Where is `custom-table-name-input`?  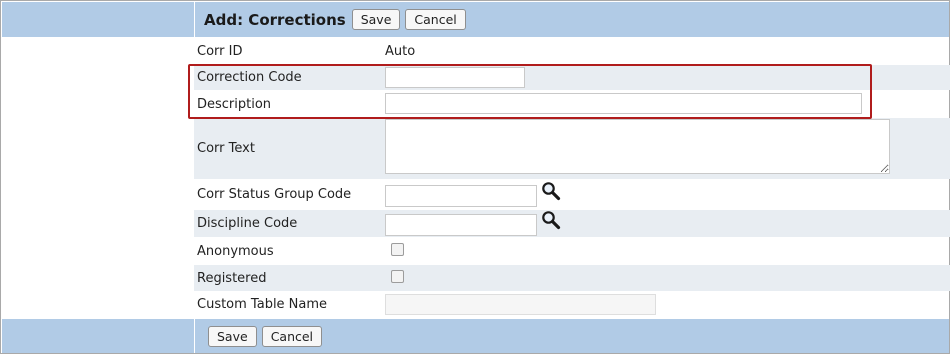 custom-table-name-input is located at coordinates (520, 304).